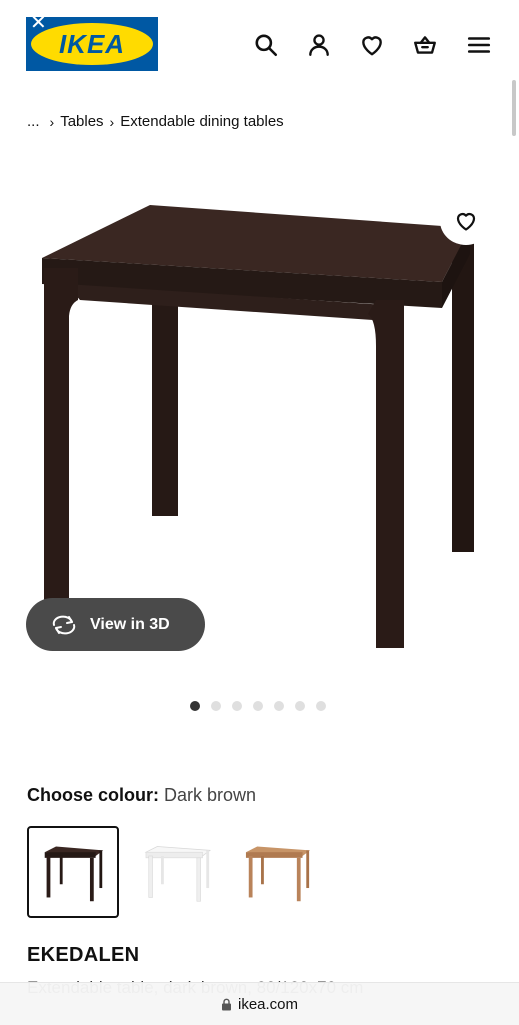 Image resolution: width=519 pixels, height=1025 pixels. What do you see at coordinates (268, 1004) in the screenshot?
I see `url-text: ikea.com` at bounding box center [268, 1004].